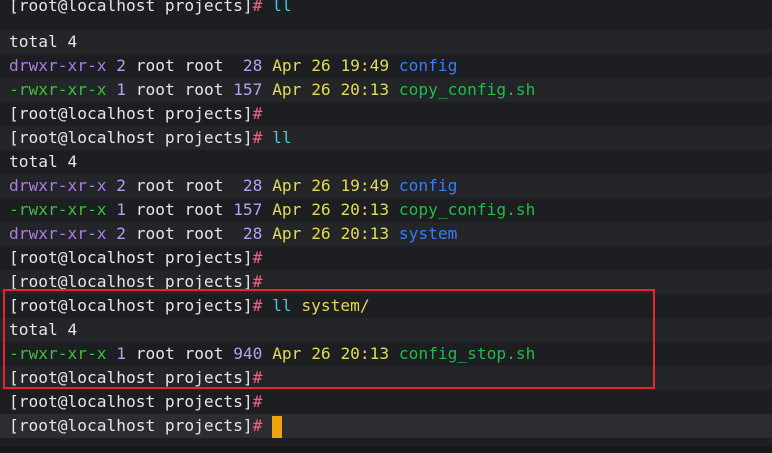  What do you see at coordinates (335, 305) in the screenshot?
I see `command-argument: system/` at bounding box center [335, 305].